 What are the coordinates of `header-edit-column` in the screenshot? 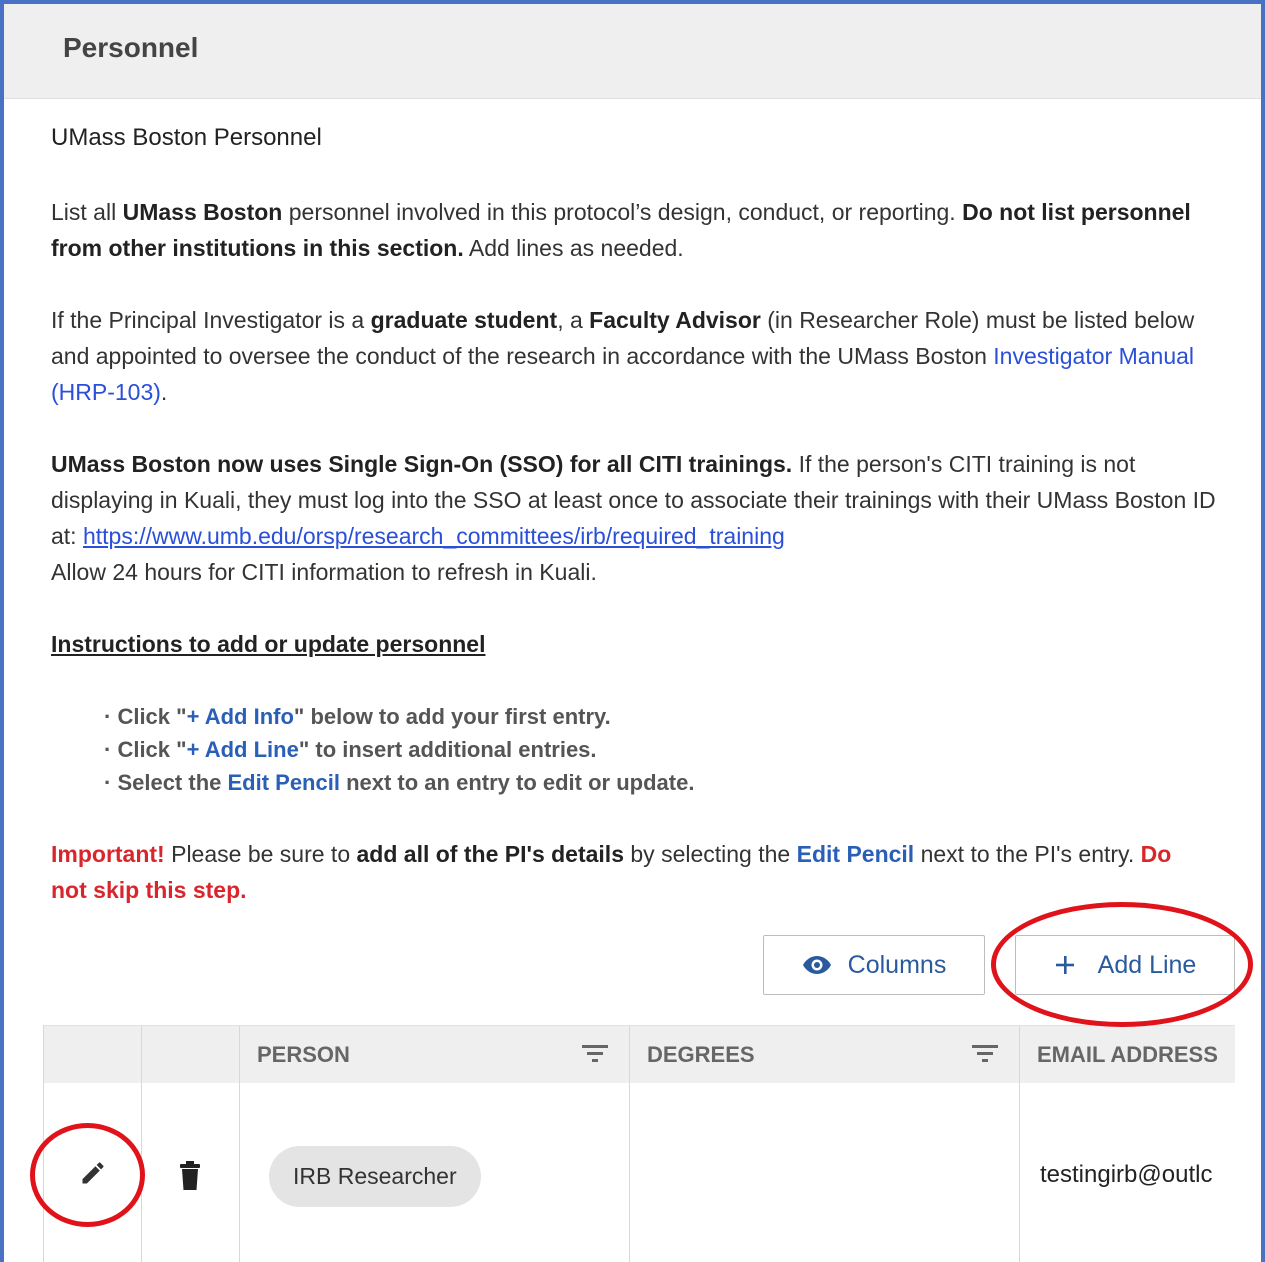 It's located at (93, 1054).